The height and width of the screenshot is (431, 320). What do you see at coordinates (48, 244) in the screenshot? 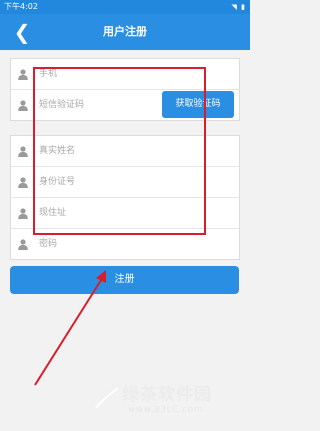
I see `password-placeholder: 密码` at bounding box center [48, 244].